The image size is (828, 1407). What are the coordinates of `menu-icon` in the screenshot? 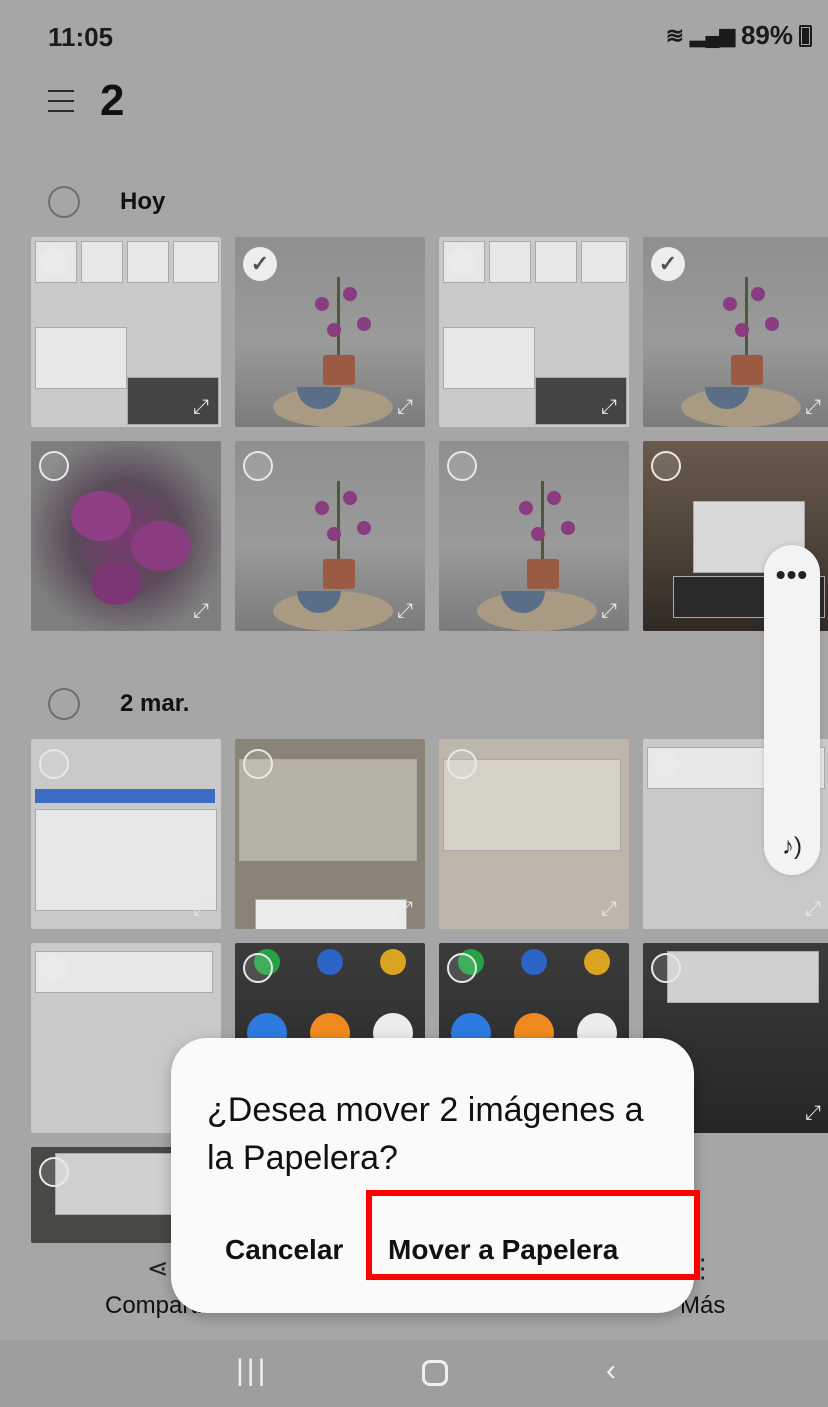 It's located at (61, 101).